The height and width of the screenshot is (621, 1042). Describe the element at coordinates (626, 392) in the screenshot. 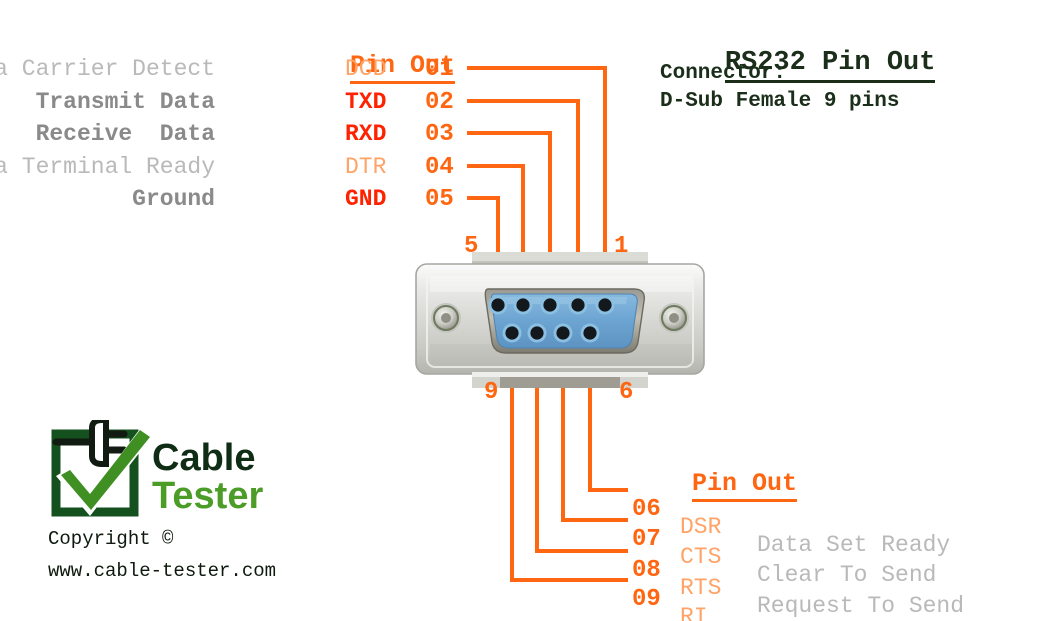

I see `pin-index-bottom-right: 6` at that location.